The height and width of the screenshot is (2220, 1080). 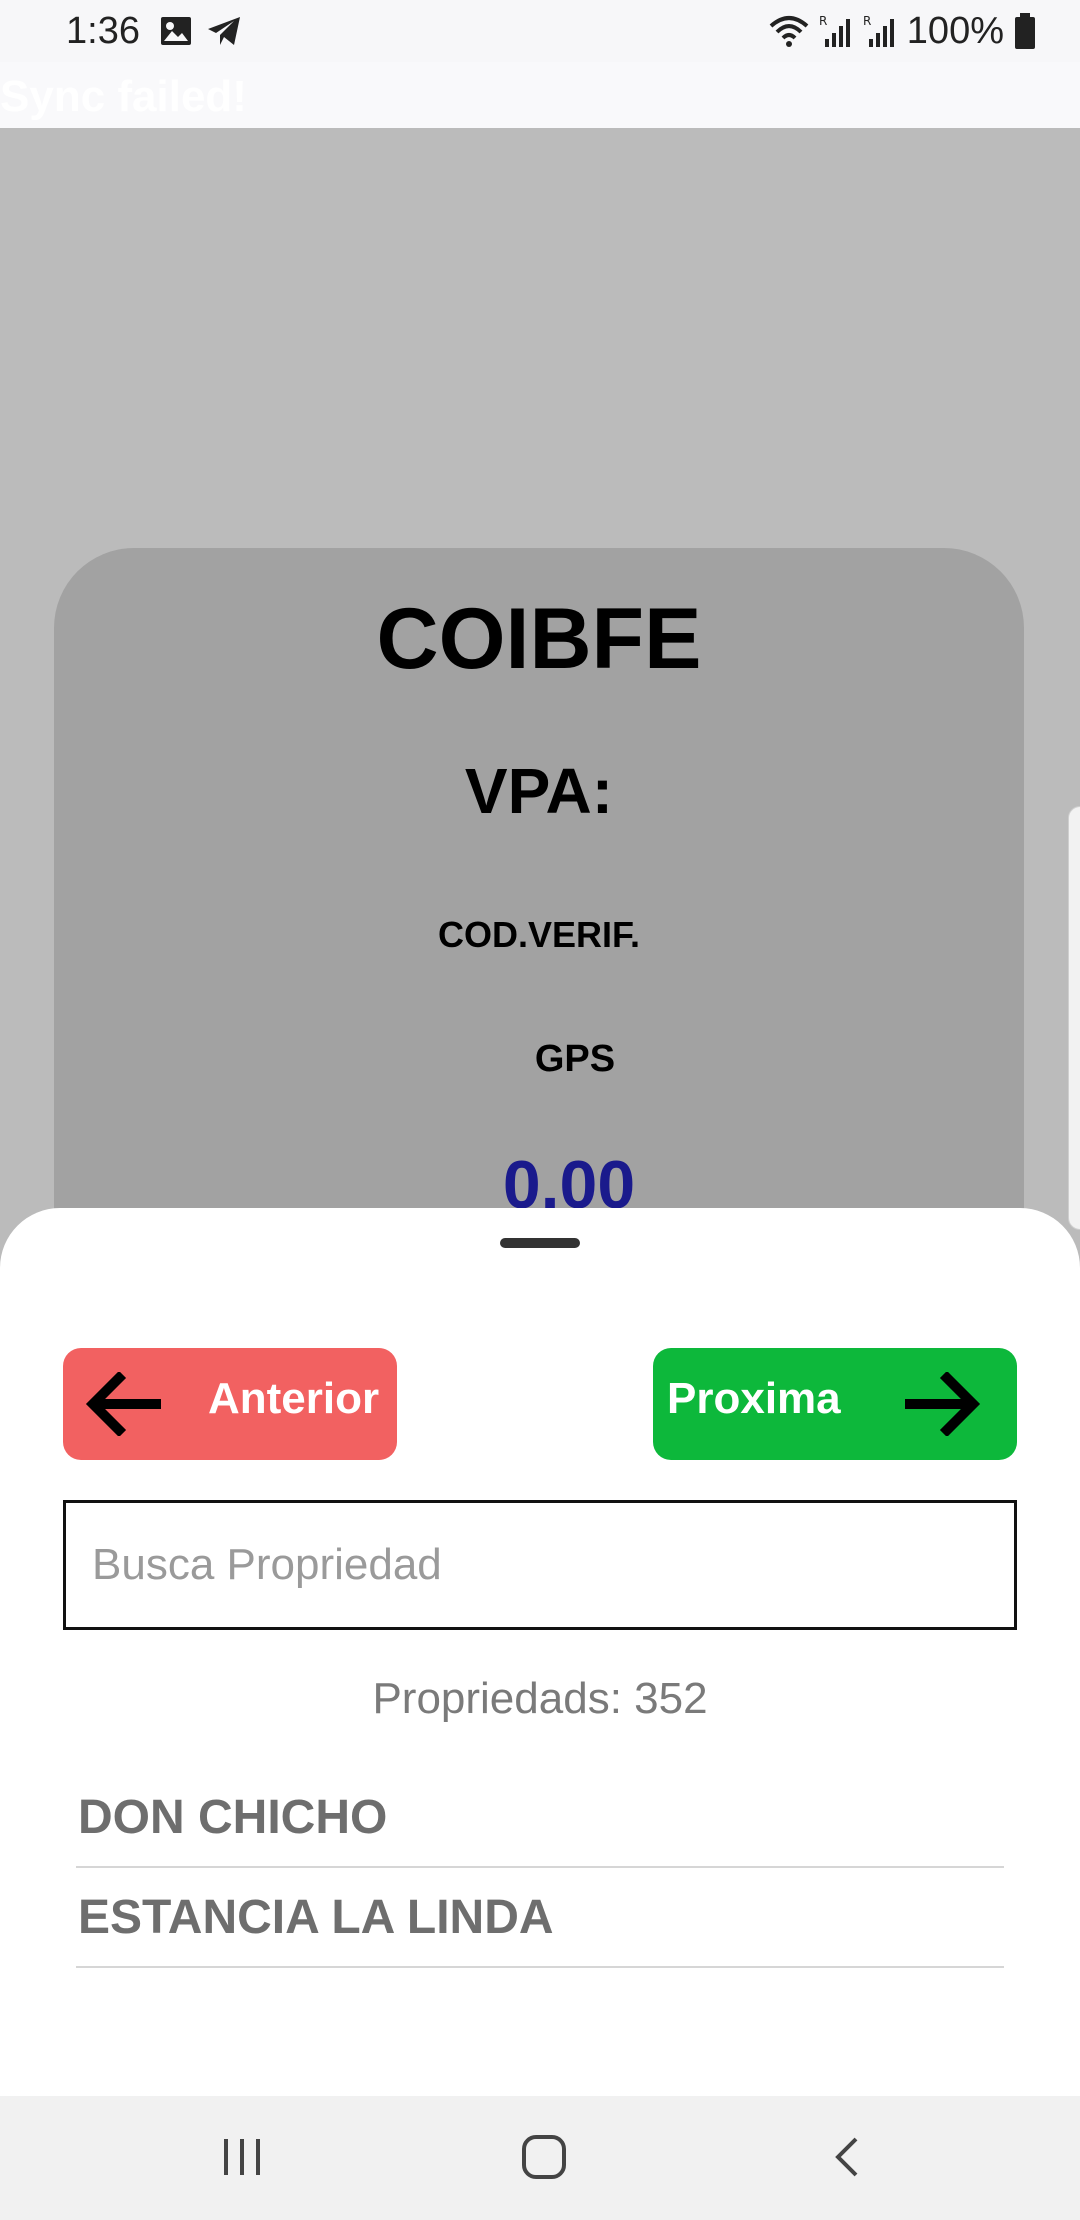 What do you see at coordinates (201, 31) in the screenshot?
I see `notification-icons` at bounding box center [201, 31].